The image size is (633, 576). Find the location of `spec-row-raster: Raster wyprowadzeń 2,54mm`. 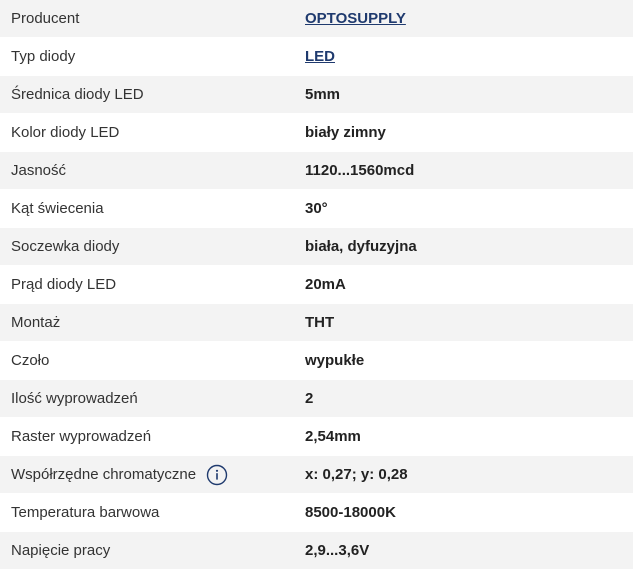

spec-row-raster: Raster wyprowadzeń 2,54mm is located at coordinates (316, 437).